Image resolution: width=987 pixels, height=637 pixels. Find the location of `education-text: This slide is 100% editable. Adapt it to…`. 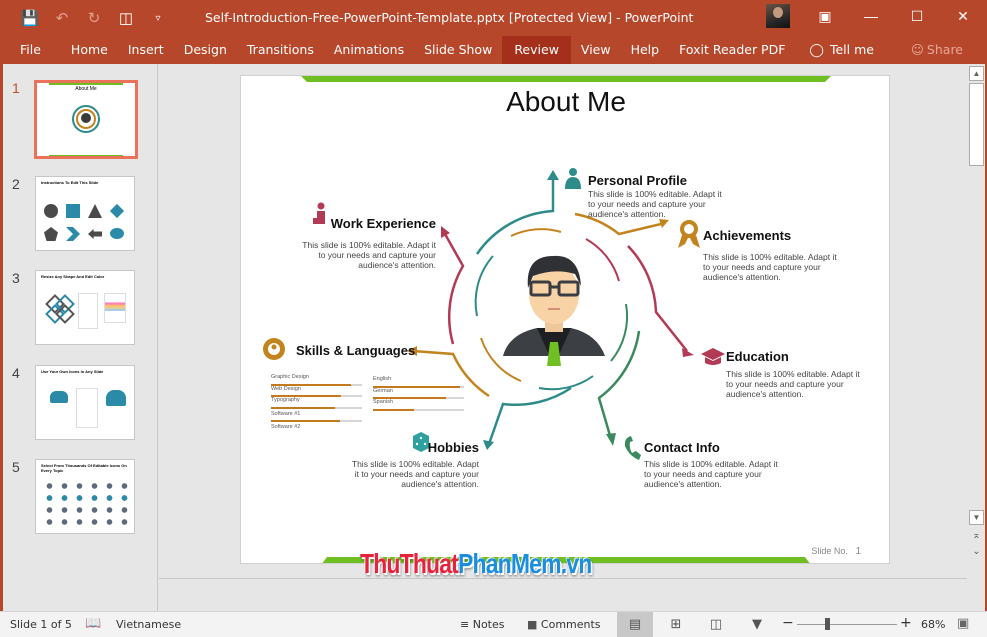

education-text: This slide is 100% editable. Adapt it to… is located at coordinates (793, 384).